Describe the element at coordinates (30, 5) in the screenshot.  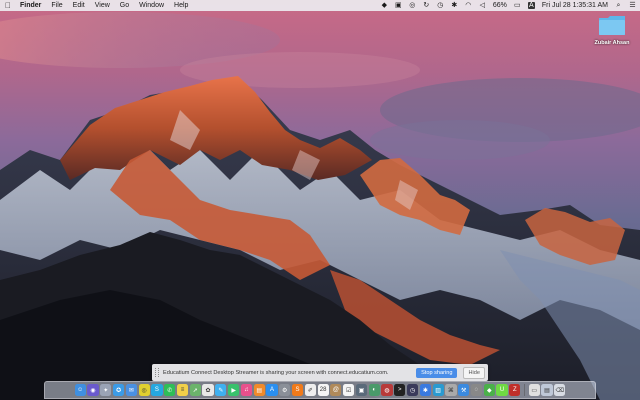
I see `menu-finder: Finder` at that location.